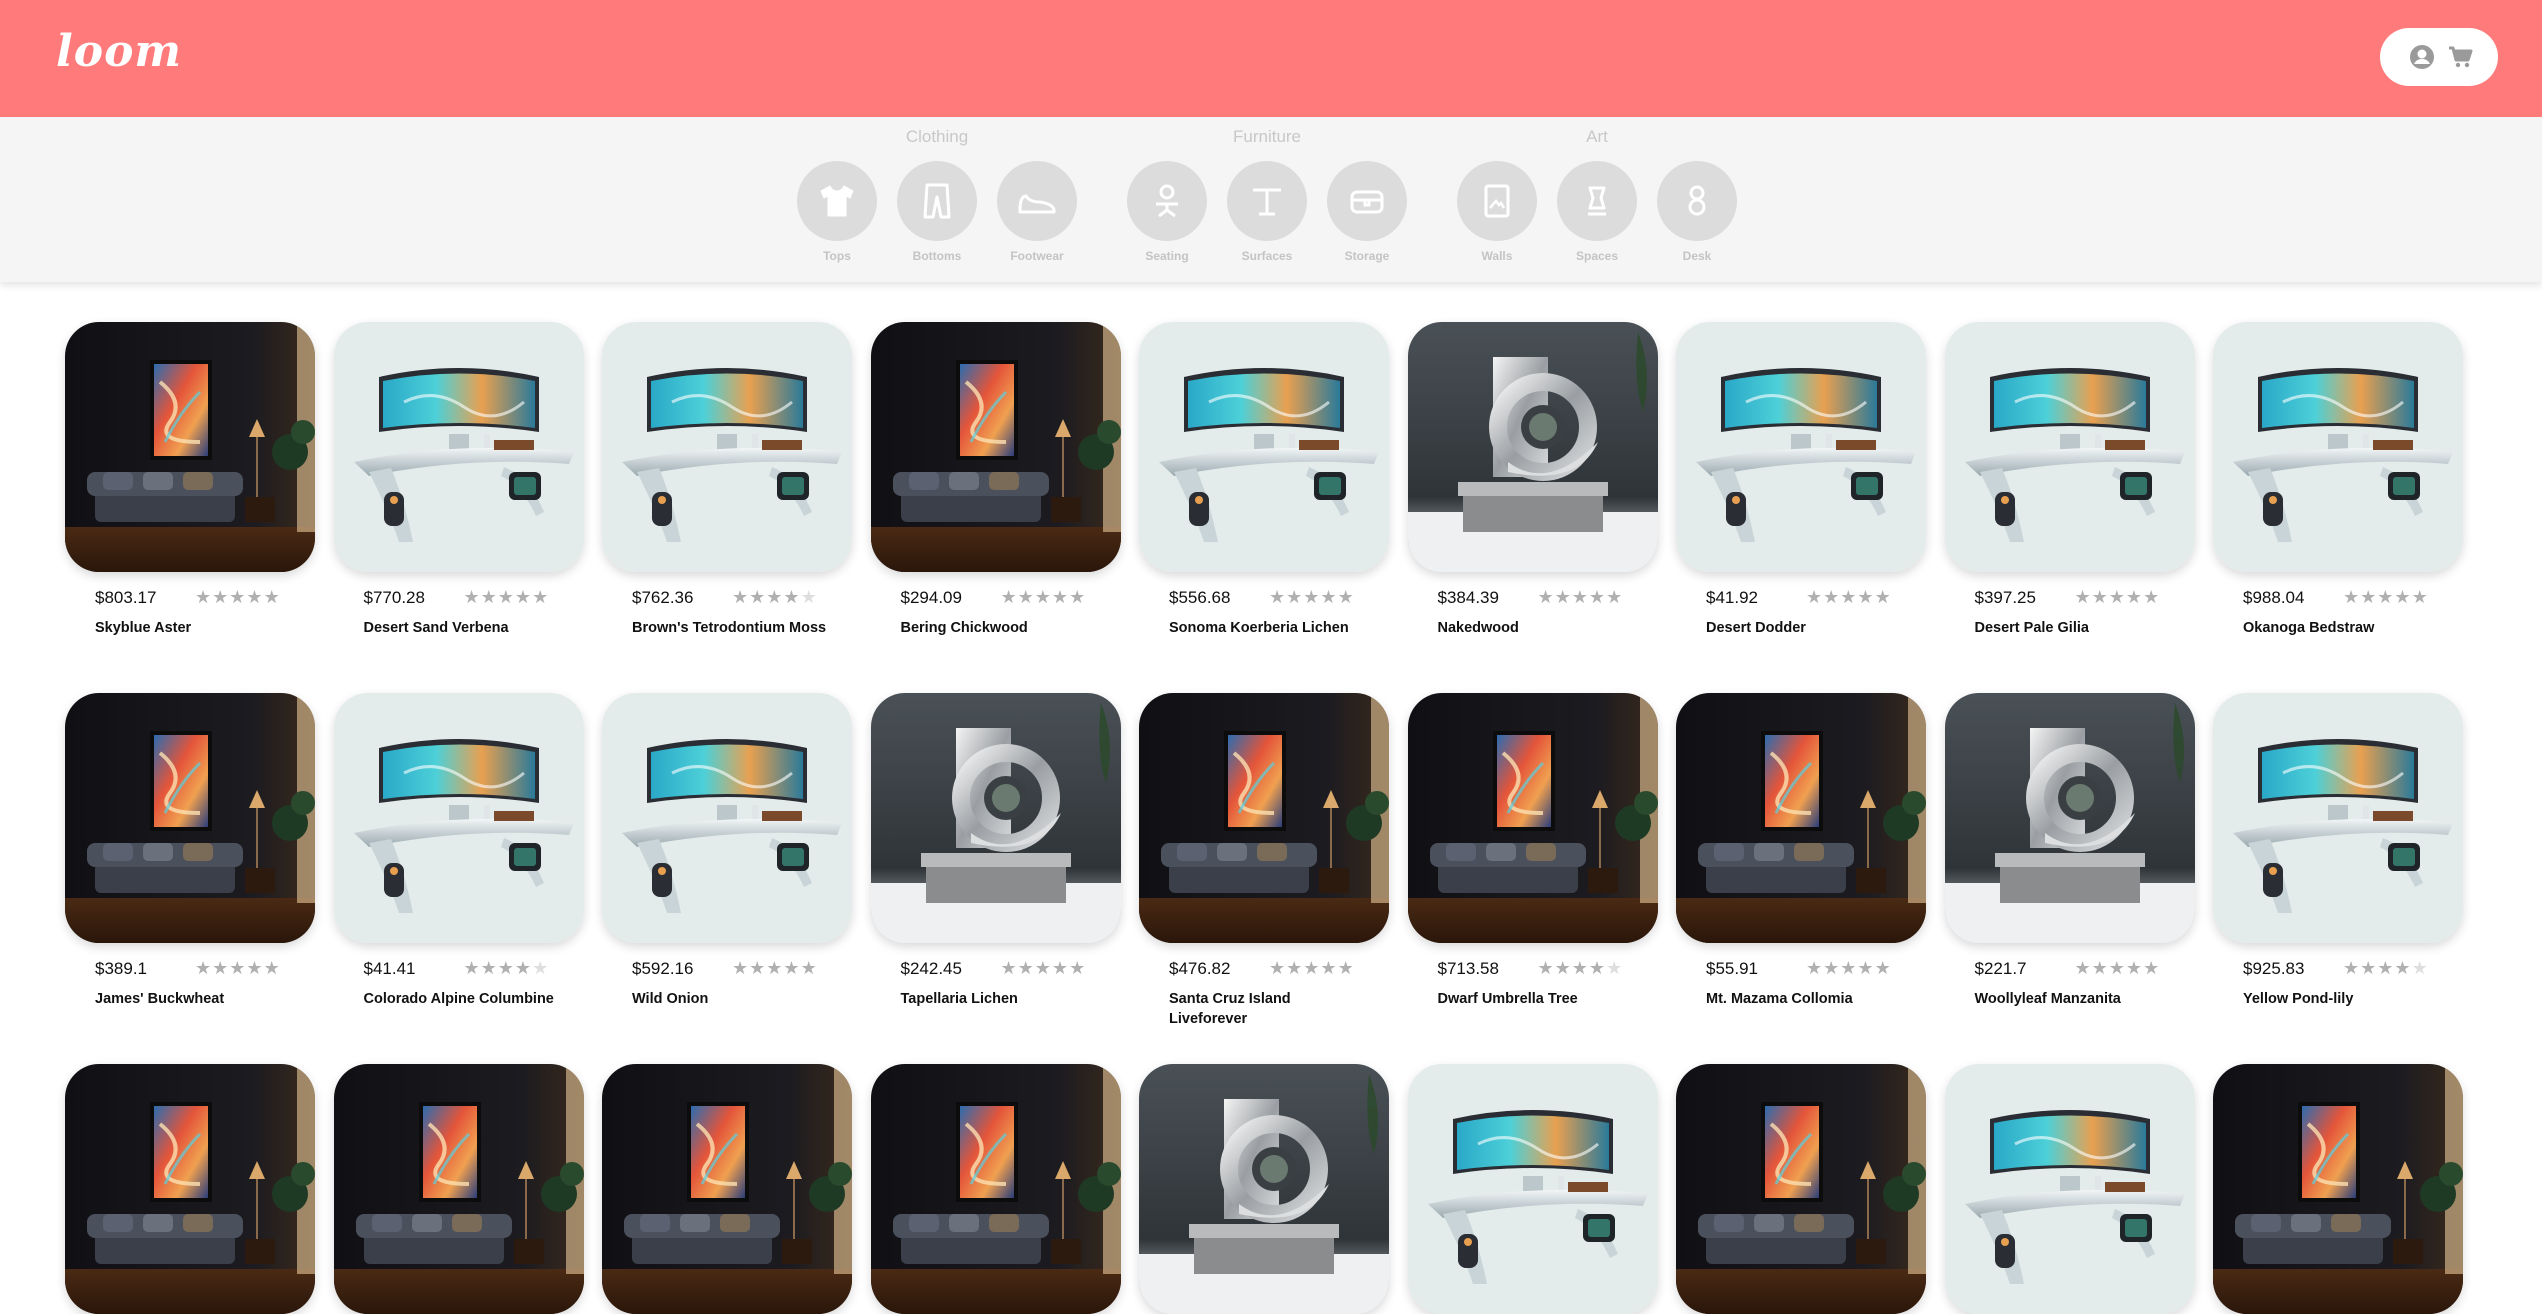 This screenshot has height=1314, width=2542. I want to click on product-card: $988.04 ★★★★★ Okanoga Bedstraw, so click(2338, 479).